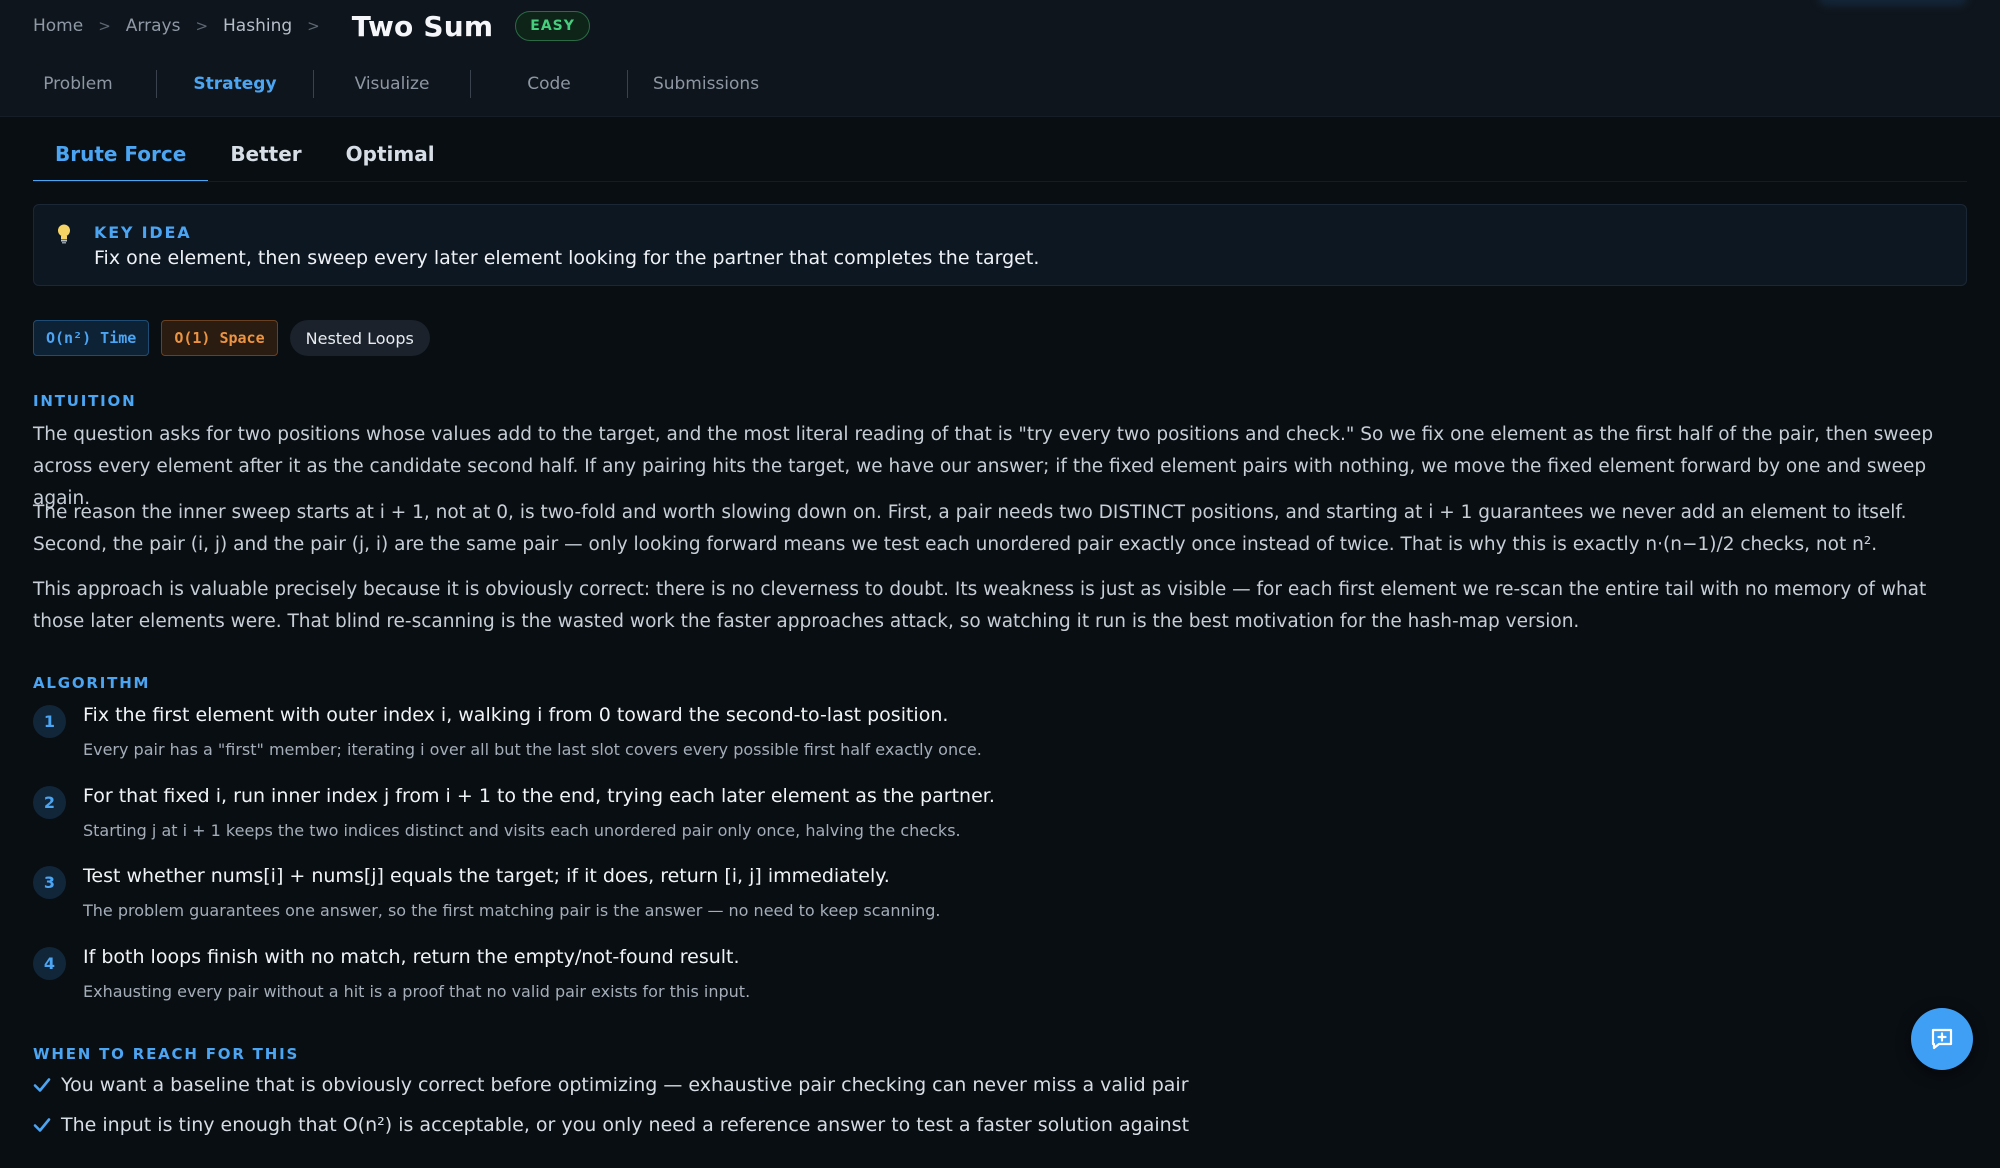 The height and width of the screenshot is (1168, 2000). What do you see at coordinates (235, 84) in the screenshot?
I see `tab-strategy: Strategy` at bounding box center [235, 84].